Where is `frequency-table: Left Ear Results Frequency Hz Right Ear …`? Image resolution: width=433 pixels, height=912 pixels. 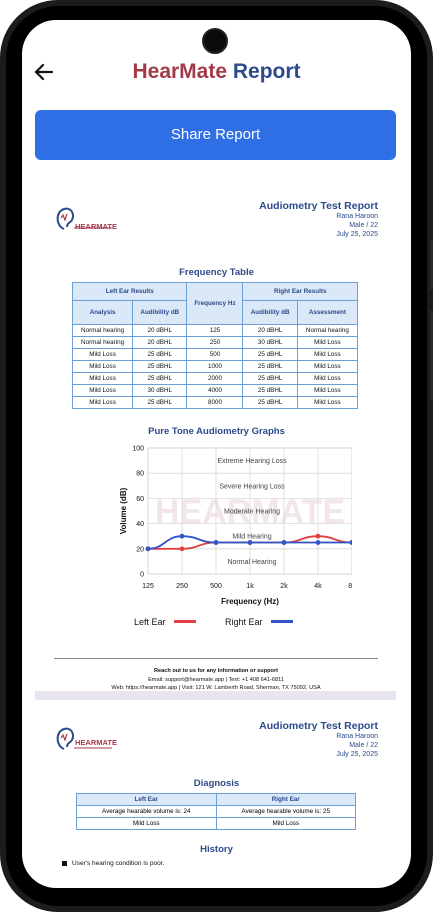
frequency-table: Left Ear Results Frequency Hz Right Ear … is located at coordinates (215, 345).